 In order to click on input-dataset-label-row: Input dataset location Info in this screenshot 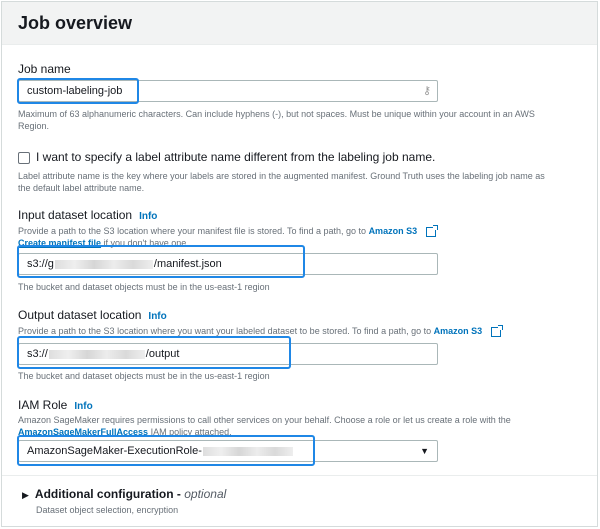, I will do `click(87, 215)`.